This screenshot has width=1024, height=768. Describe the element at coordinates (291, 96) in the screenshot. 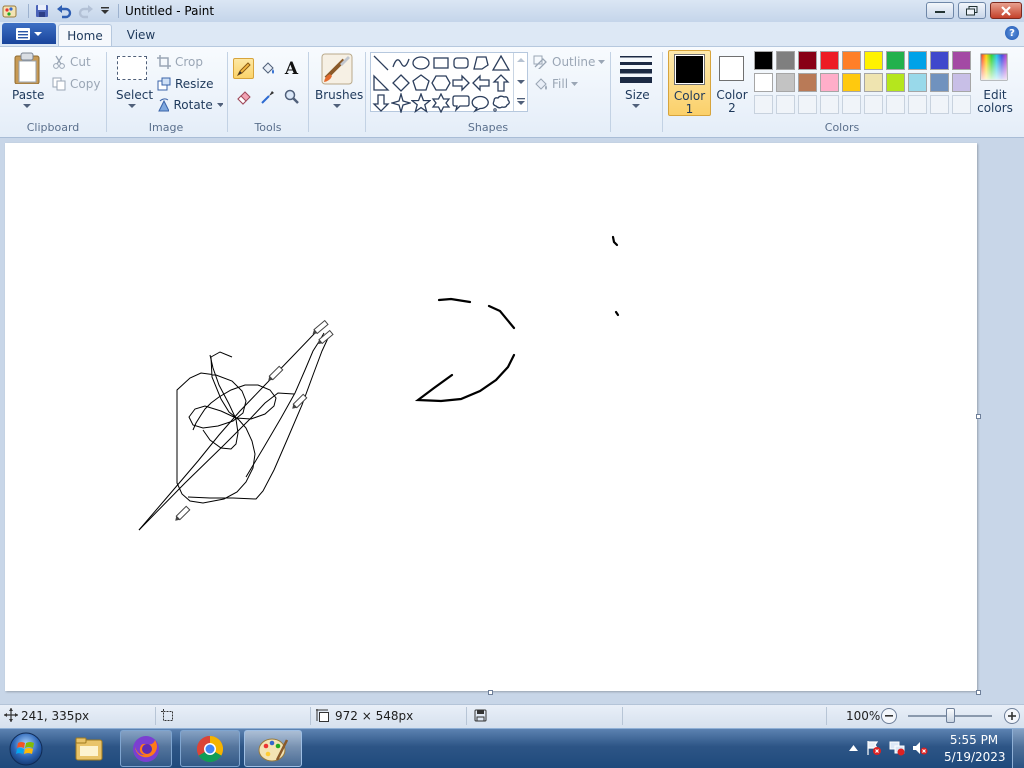

I see `magnifier-tool-button` at that location.